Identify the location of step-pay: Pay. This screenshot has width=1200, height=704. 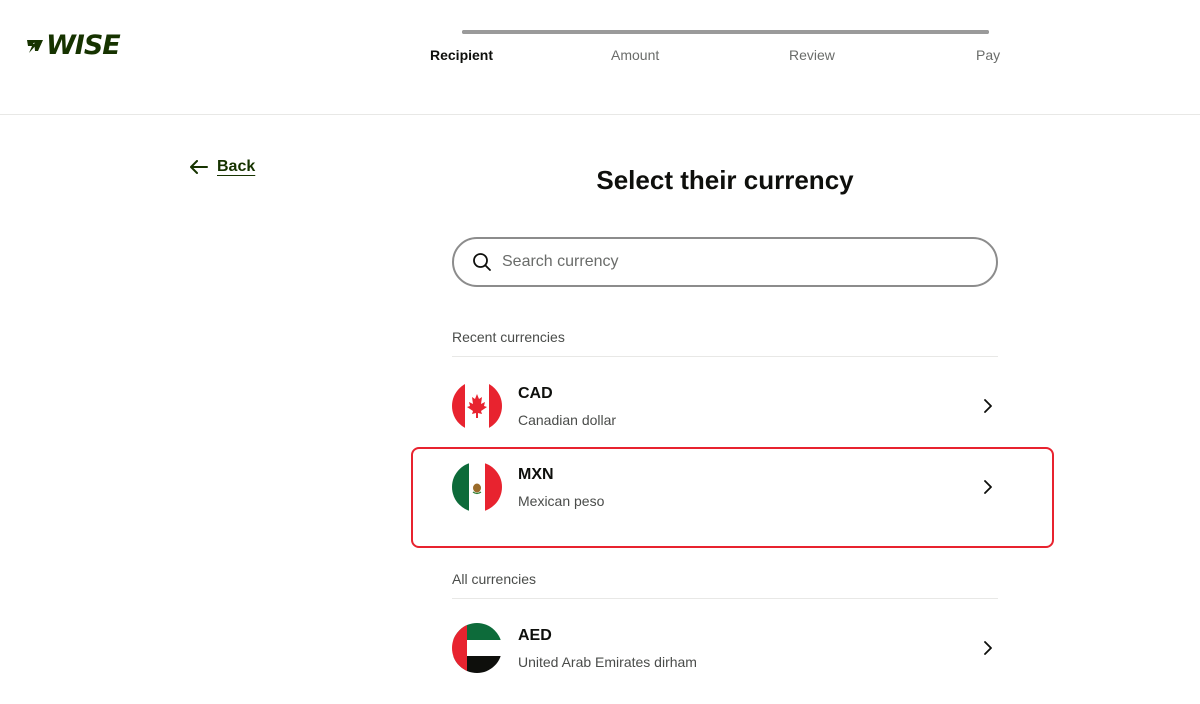
(988, 55).